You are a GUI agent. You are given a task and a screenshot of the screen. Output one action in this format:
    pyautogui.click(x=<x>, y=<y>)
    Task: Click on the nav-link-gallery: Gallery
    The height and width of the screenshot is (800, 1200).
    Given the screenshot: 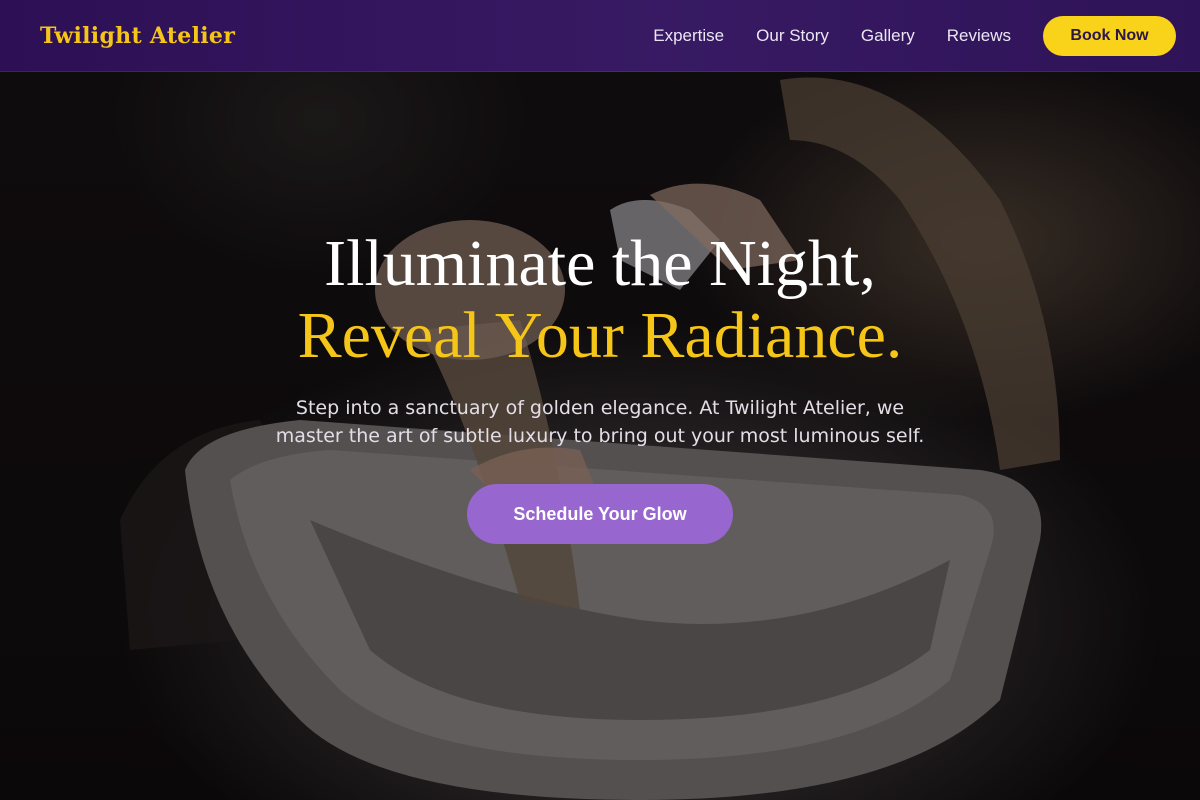 What is the action you would take?
    pyautogui.click(x=888, y=36)
    